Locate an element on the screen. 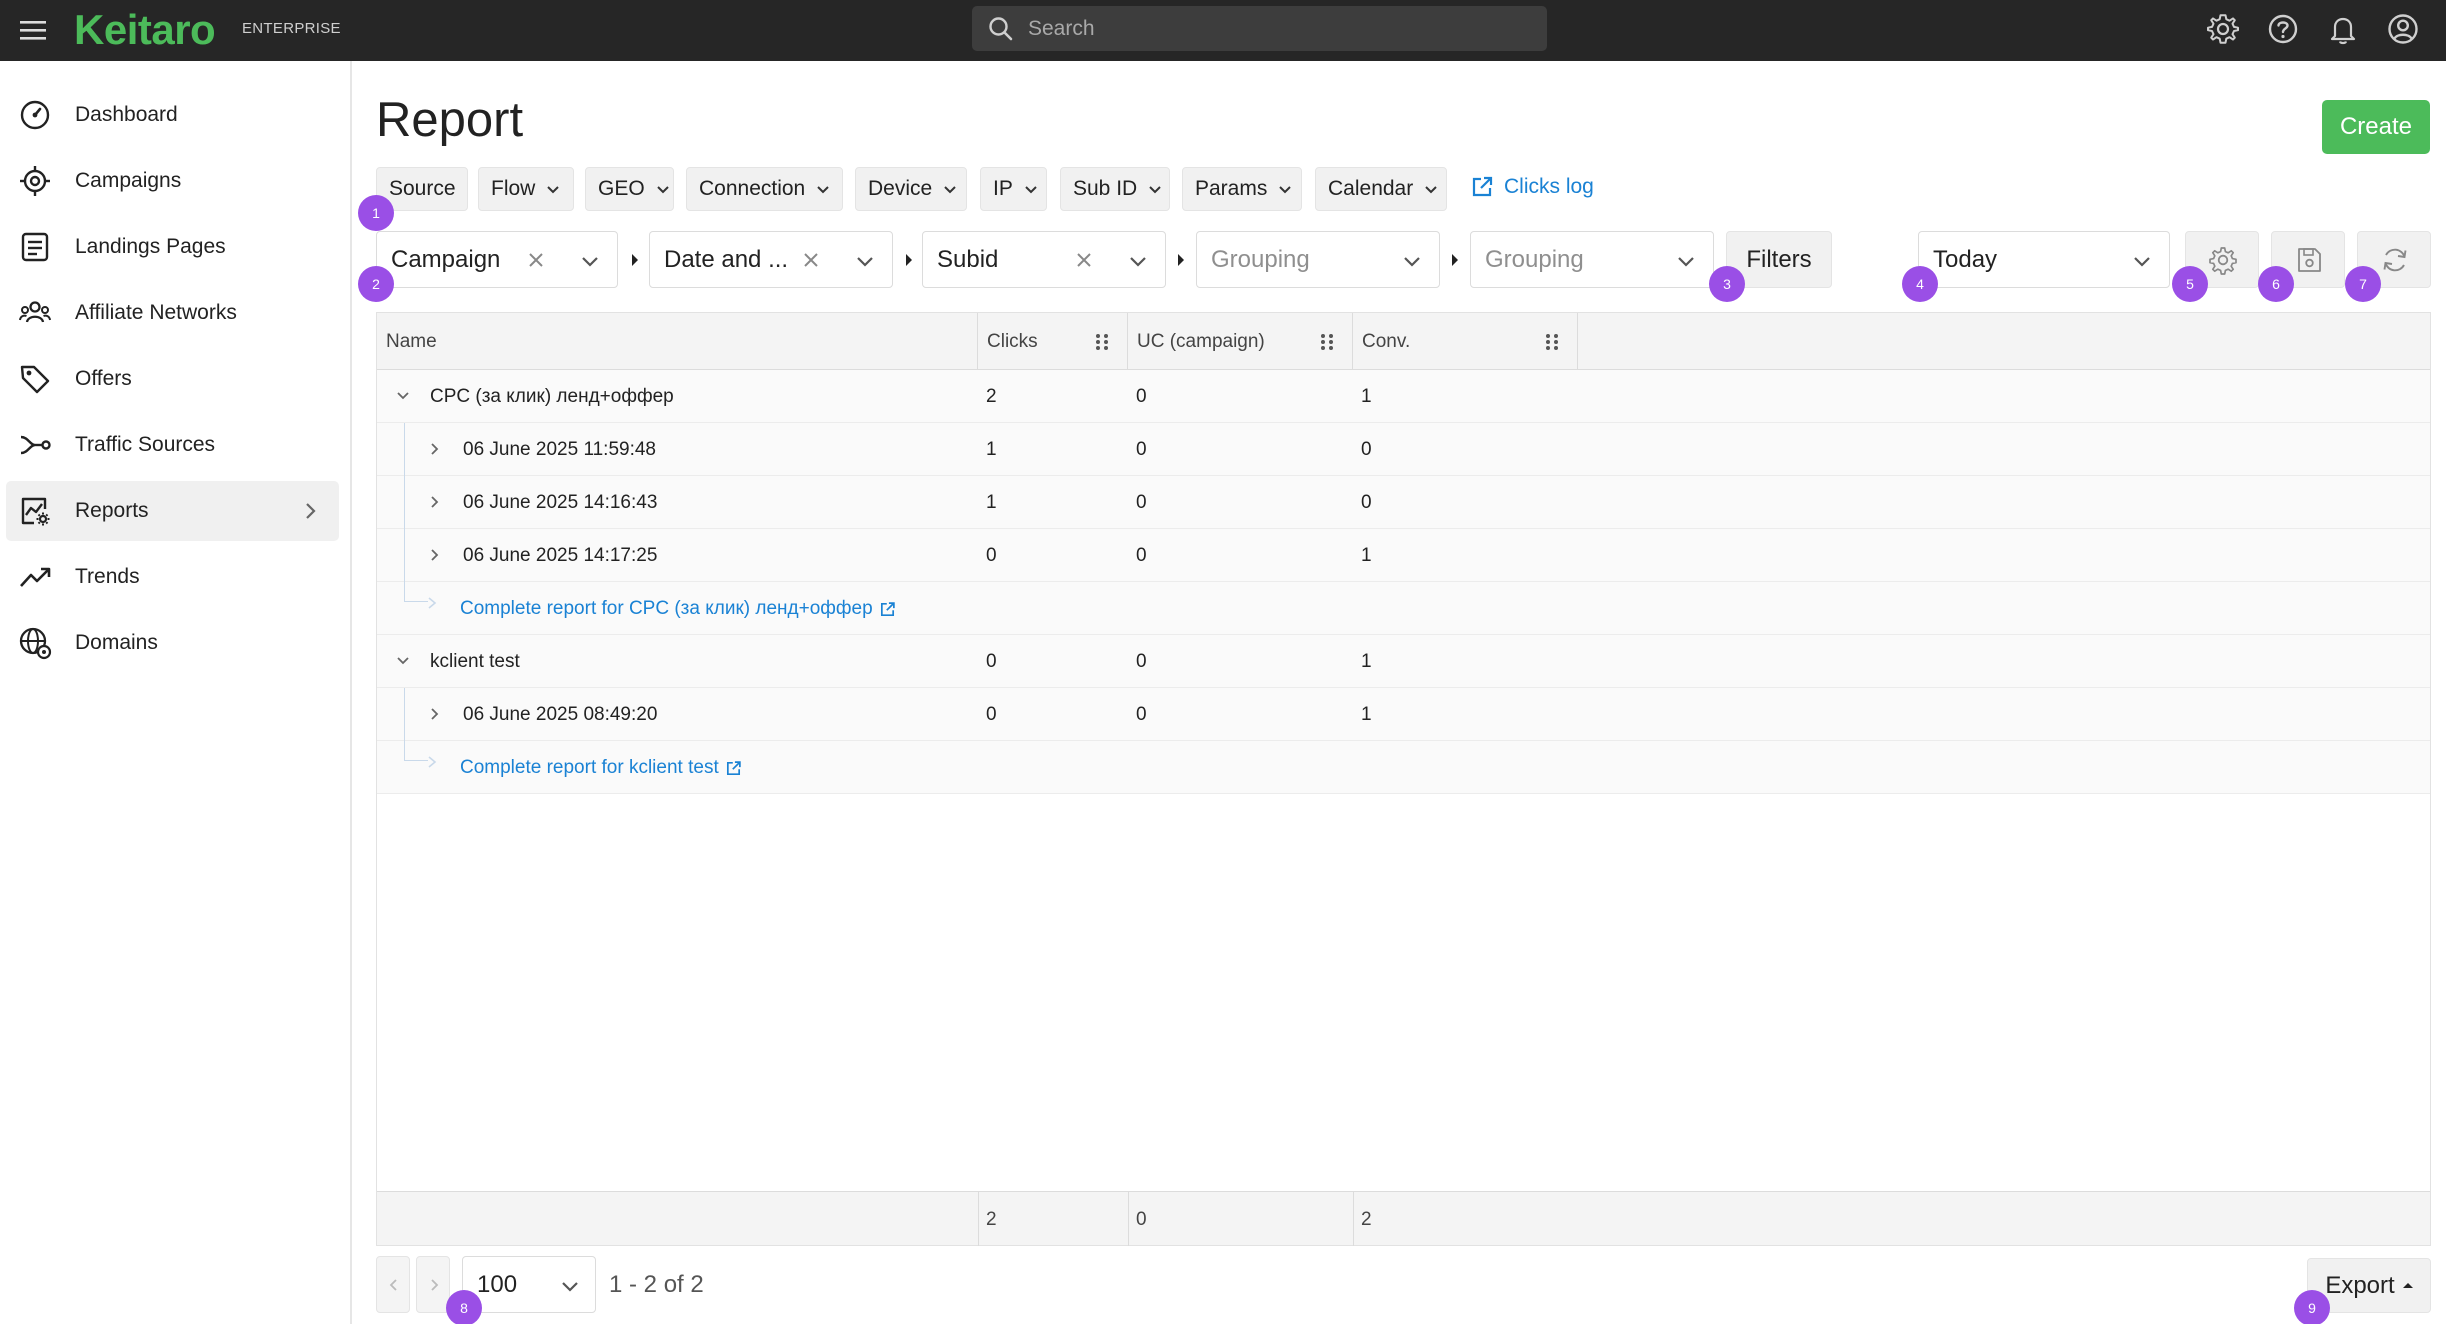 Image resolution: width=2446 pixels, height=1324 pixels. complete-report-link: Complete report for kclient test is located at coordinates (601, 768).